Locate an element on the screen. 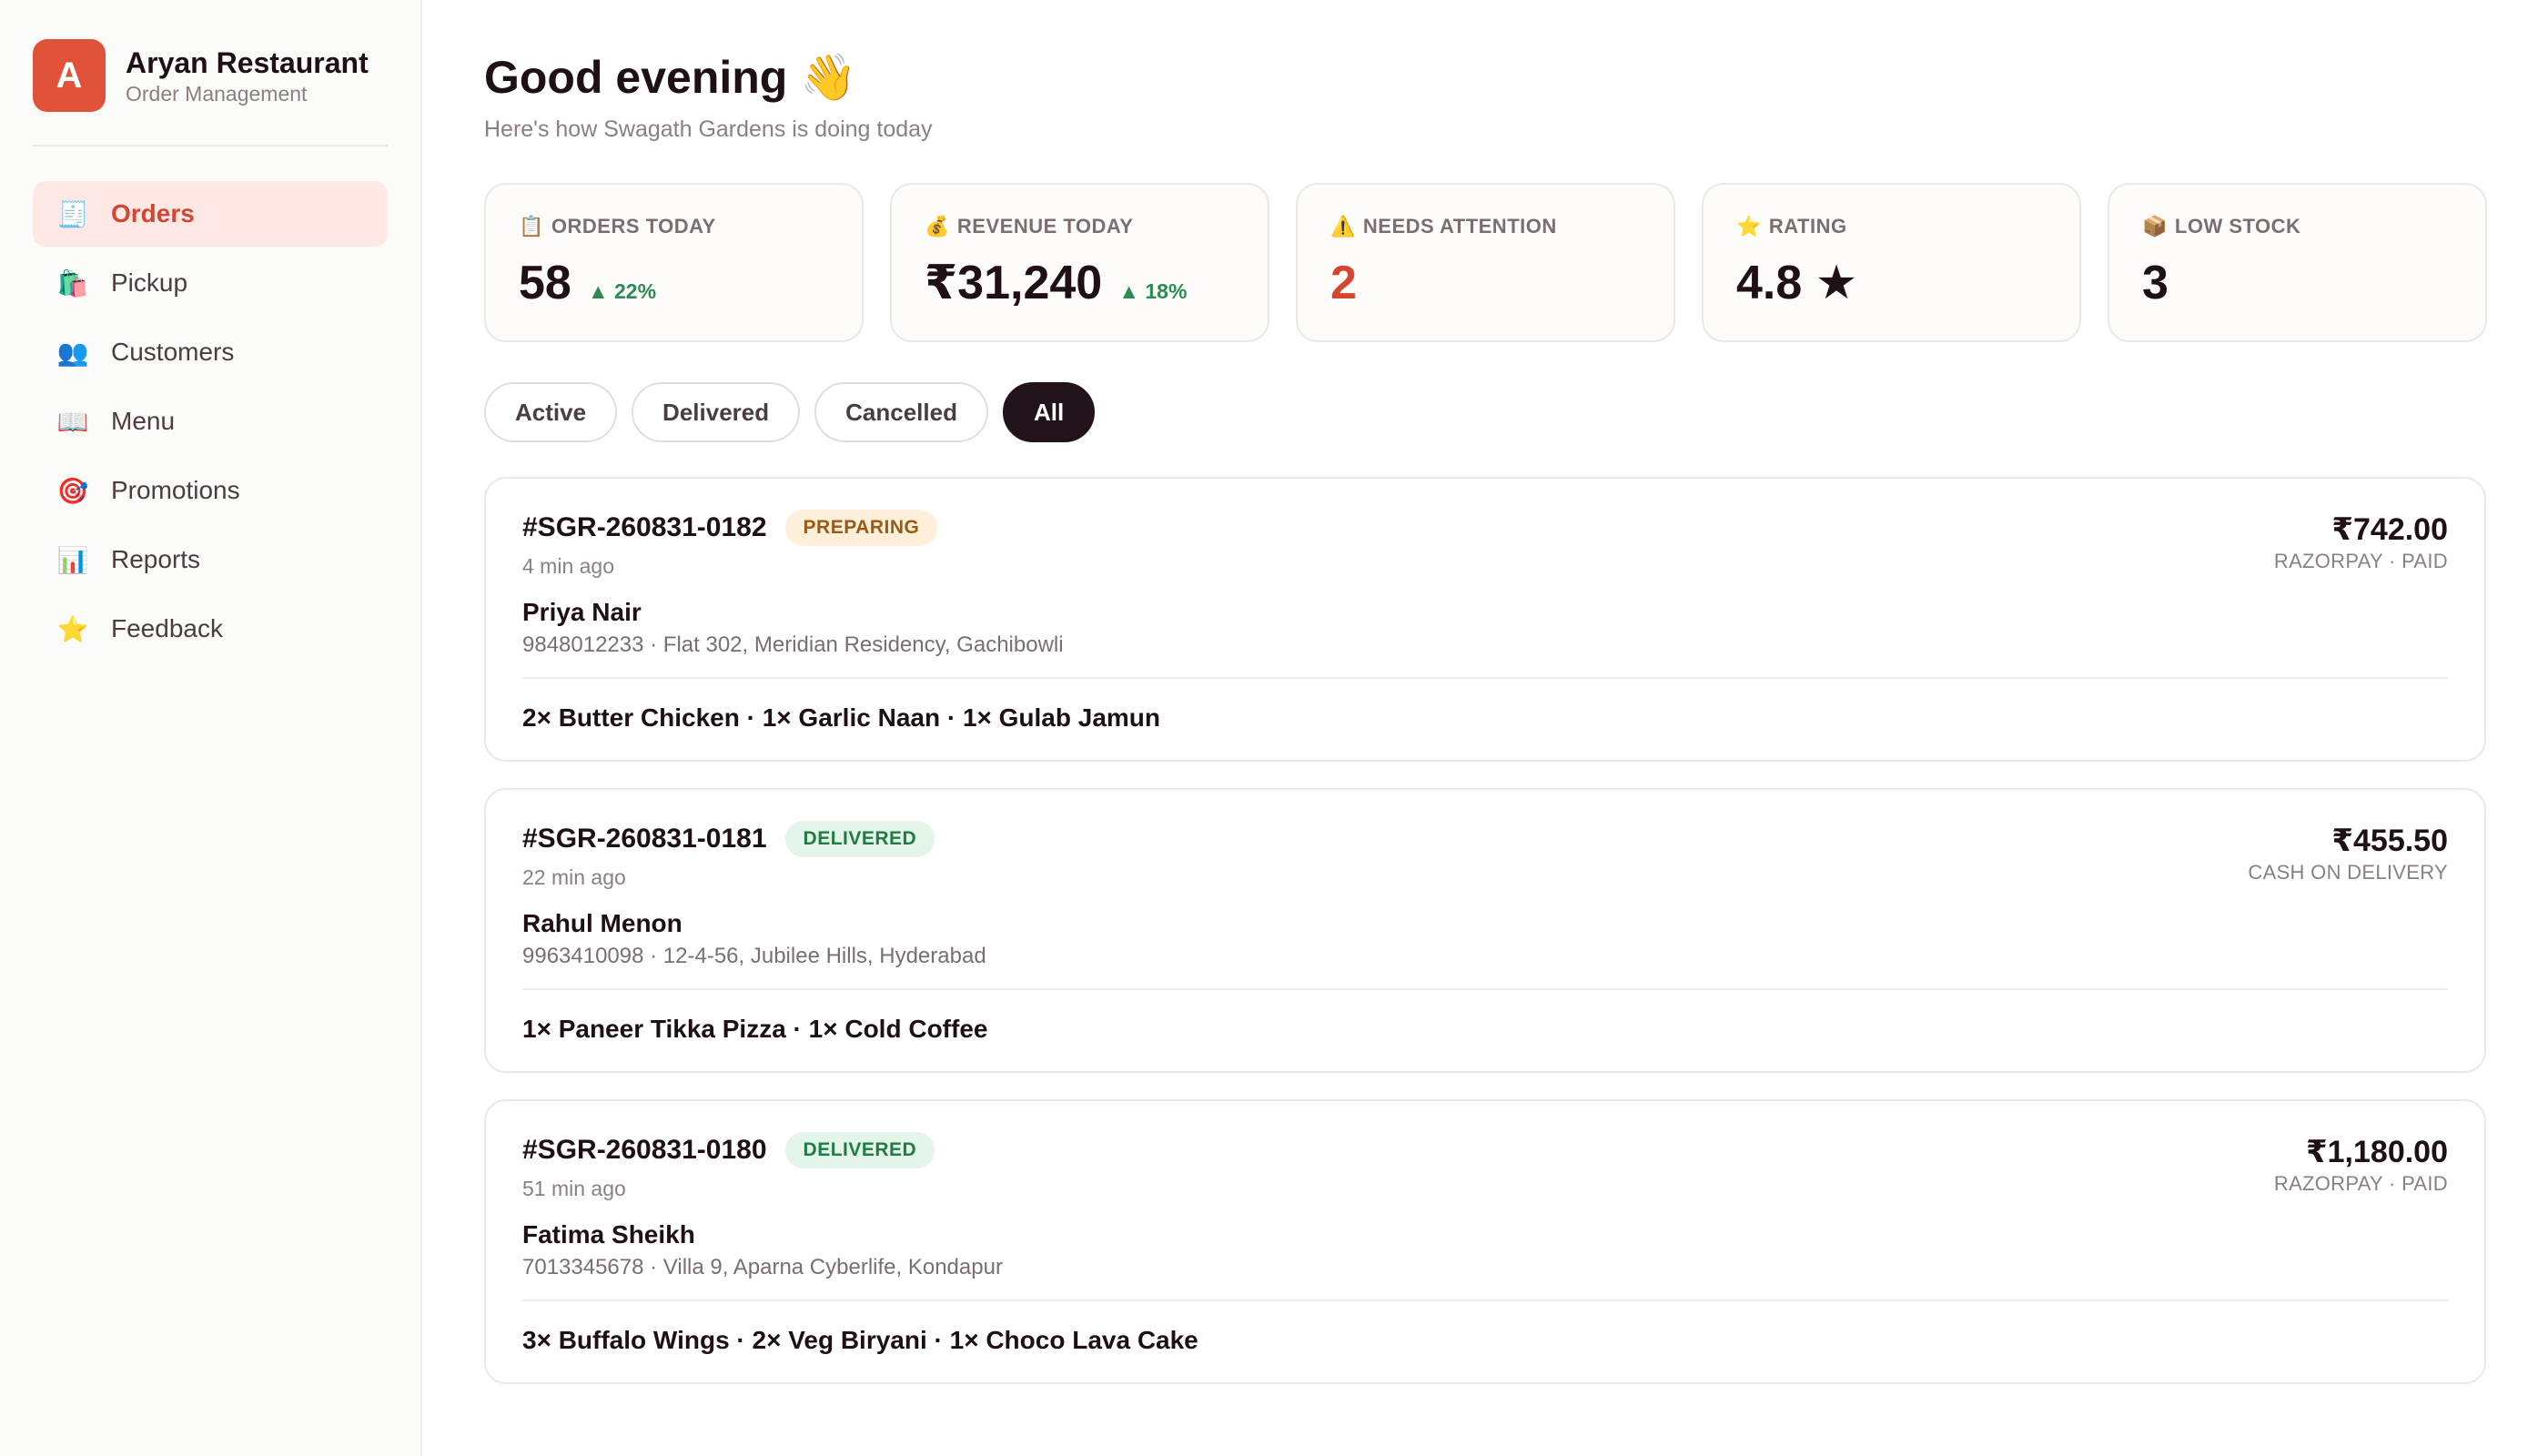  stat-card-needs-attention: ⚠️ NEEDS ATTENTION 2 is located at coordinates (1485, 263).